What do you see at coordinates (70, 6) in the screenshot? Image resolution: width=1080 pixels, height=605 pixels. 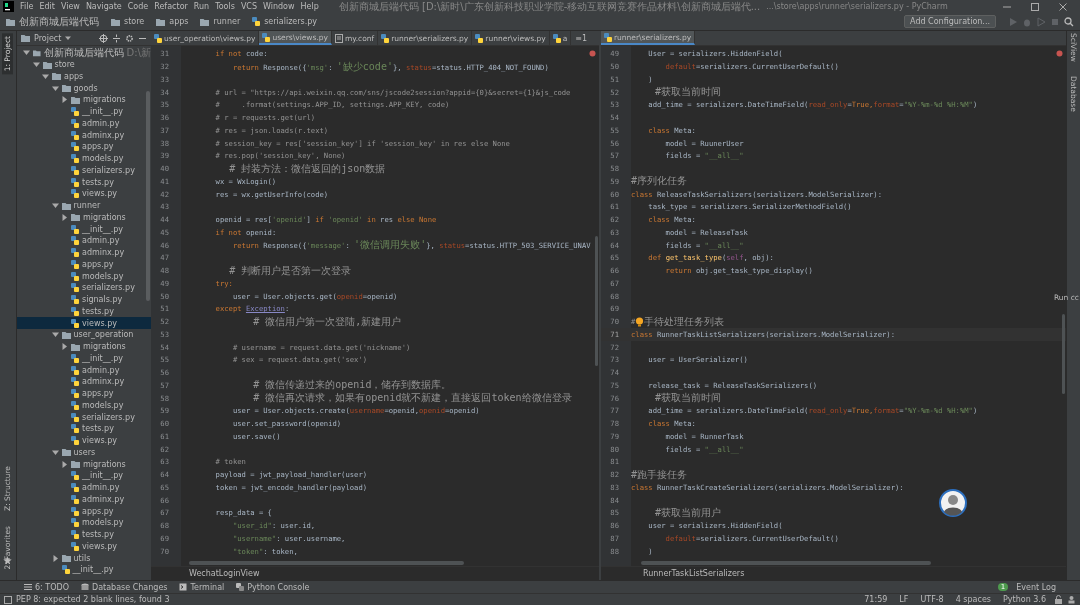 I see `menu-item: View` at bounding box center [70, 6].